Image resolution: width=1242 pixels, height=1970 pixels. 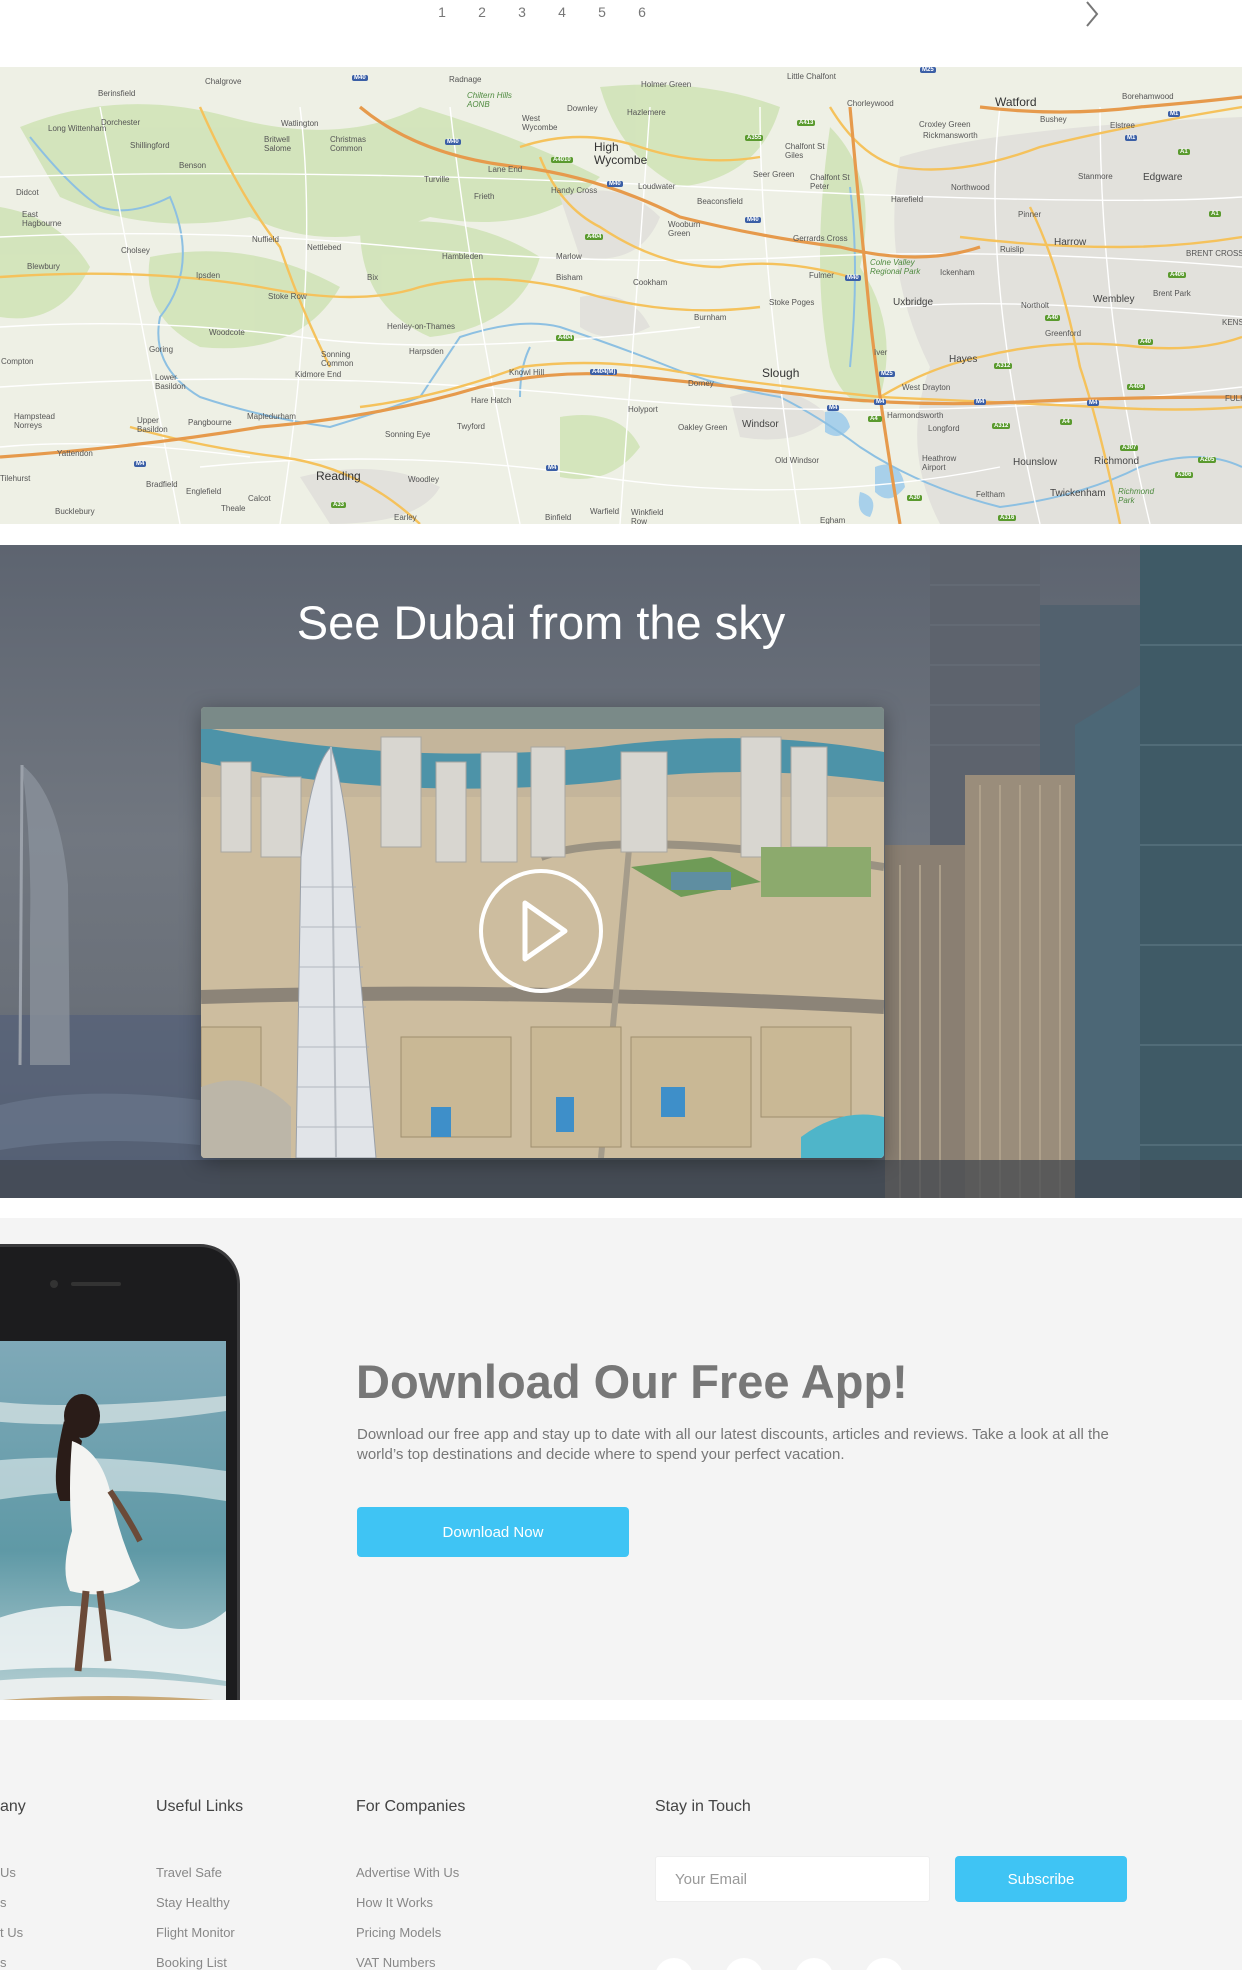 I want to click on map-label: Calcot, so click(x=259, y=498).